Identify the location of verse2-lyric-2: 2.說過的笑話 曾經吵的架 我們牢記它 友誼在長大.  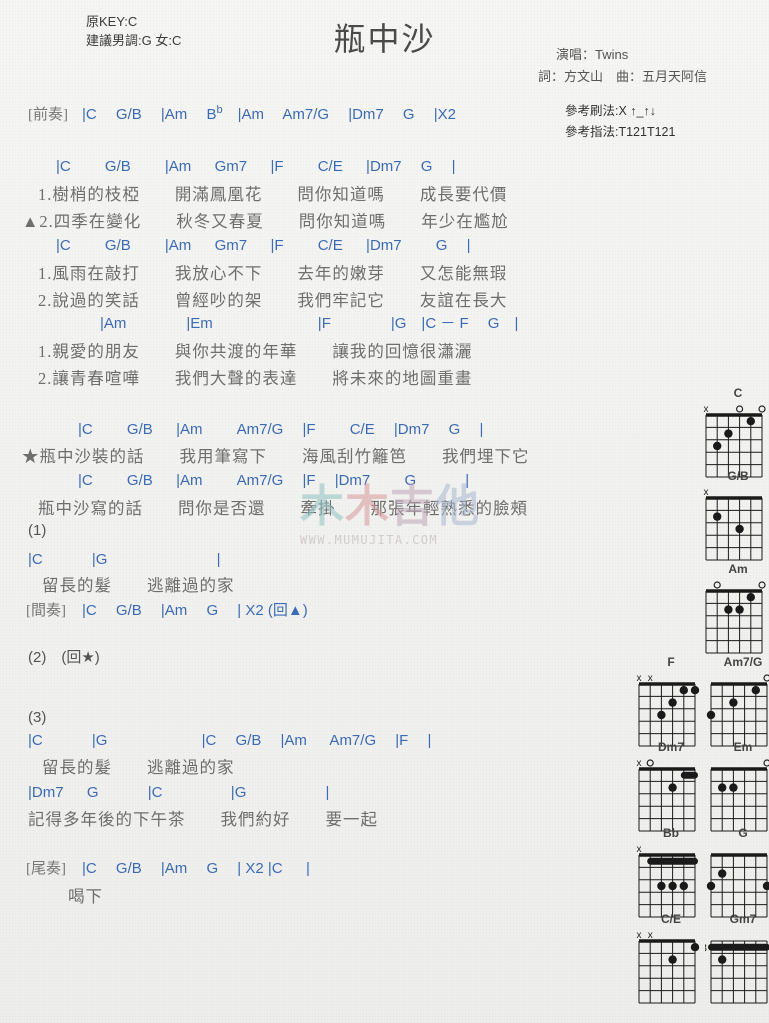
(273, 300).